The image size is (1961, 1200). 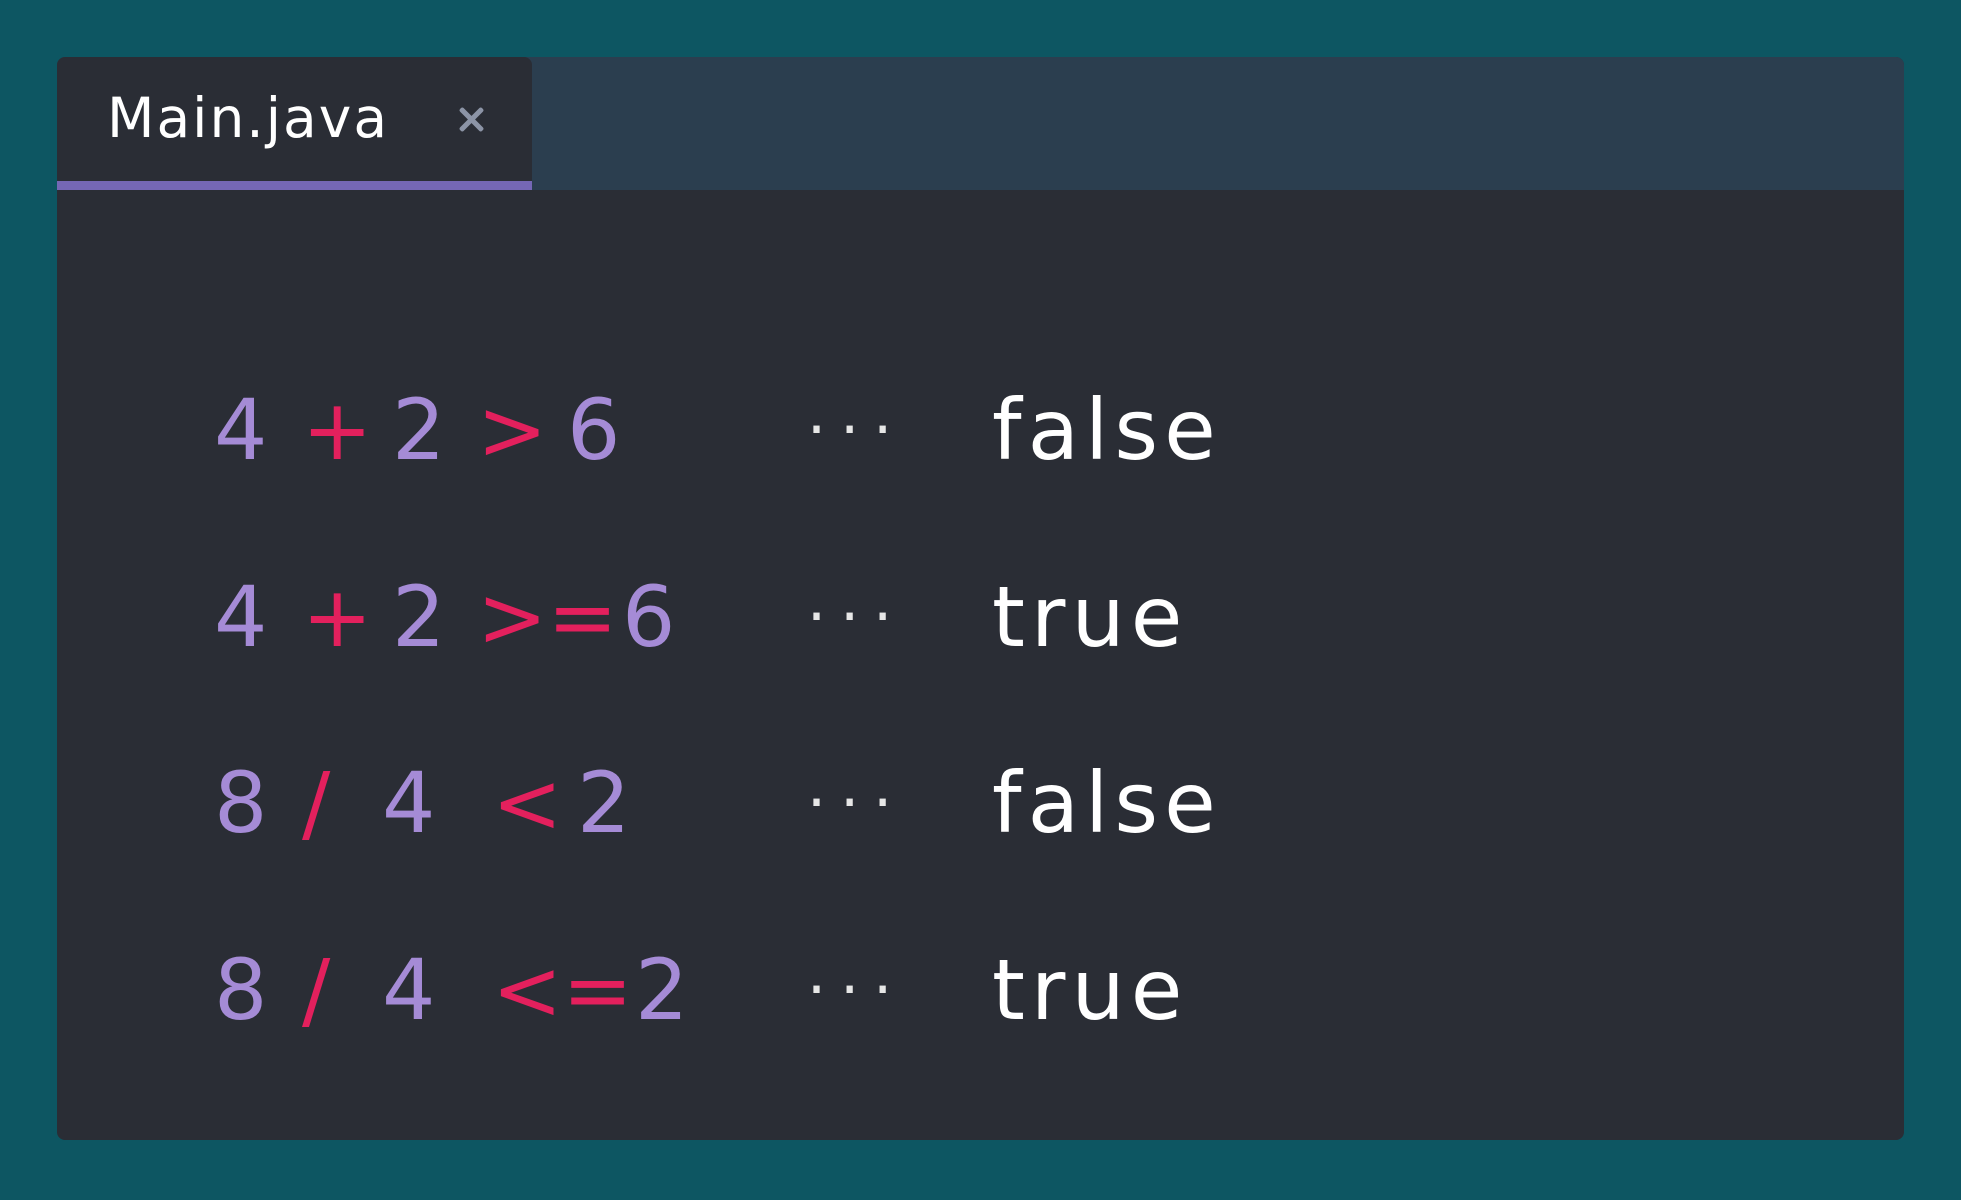 What do you see at coordinates (248, 118) in the screenshot?
I see `tab-label: Main.java` at bounding box center [248, 118].